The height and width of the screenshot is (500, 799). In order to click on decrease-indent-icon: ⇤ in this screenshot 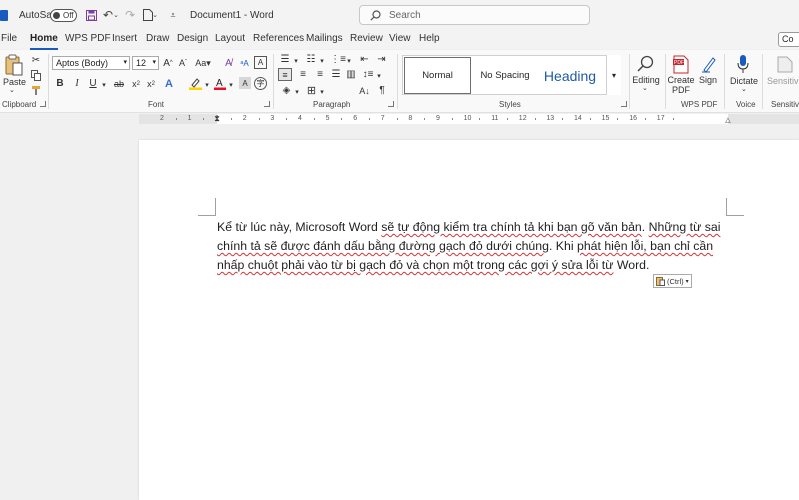, I will do `click(364, 59)`.